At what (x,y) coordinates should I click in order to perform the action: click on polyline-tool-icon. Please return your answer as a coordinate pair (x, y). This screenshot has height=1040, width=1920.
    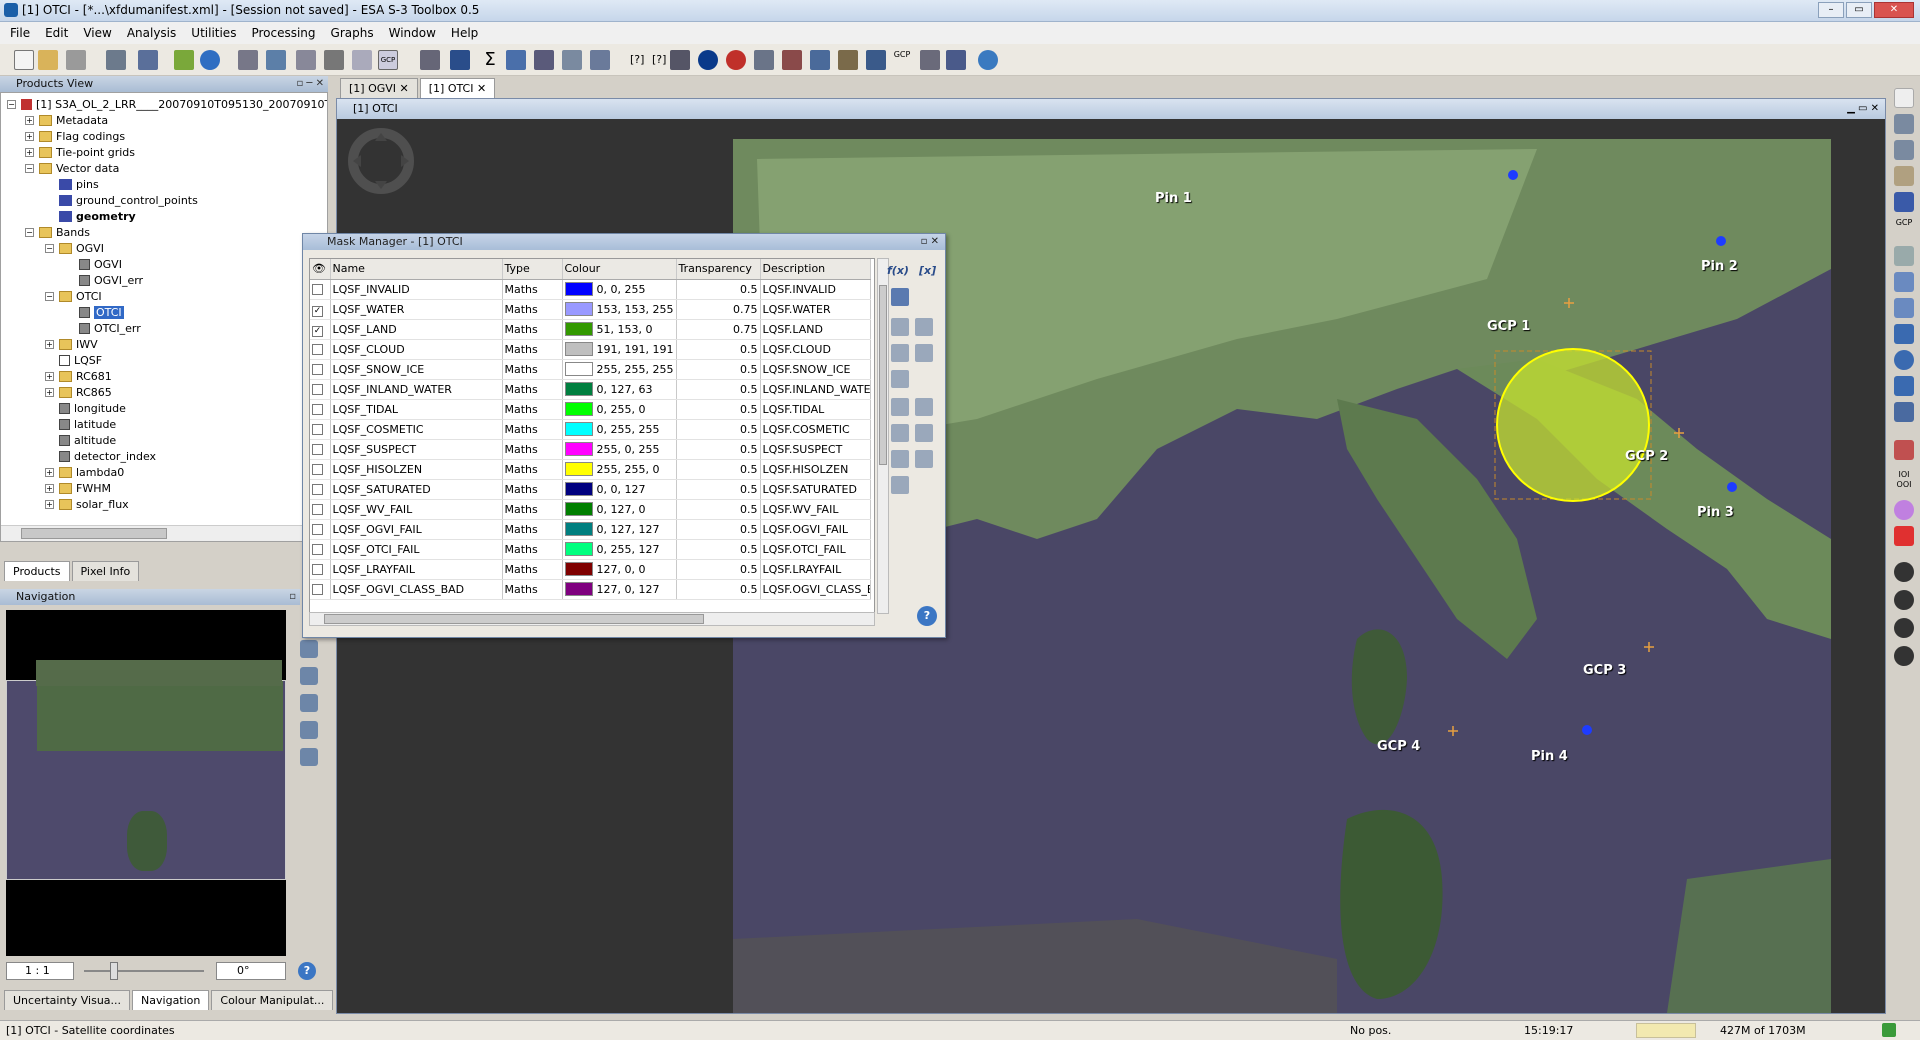
    Looking at the image, I should click on (1904, 282).